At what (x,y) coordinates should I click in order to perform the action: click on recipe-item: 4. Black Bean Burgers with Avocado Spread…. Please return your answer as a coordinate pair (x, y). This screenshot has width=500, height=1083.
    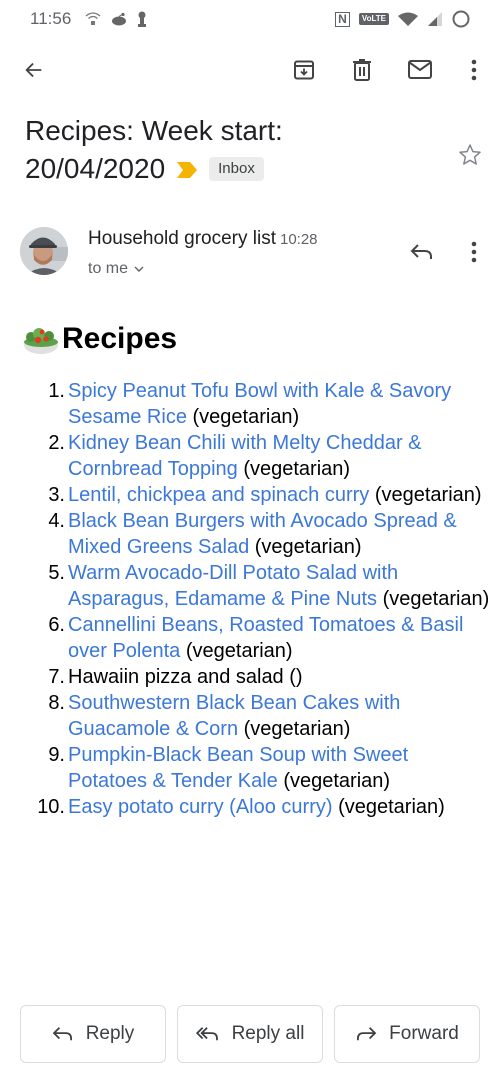
    Looking at the image, I should click on (260, 534).